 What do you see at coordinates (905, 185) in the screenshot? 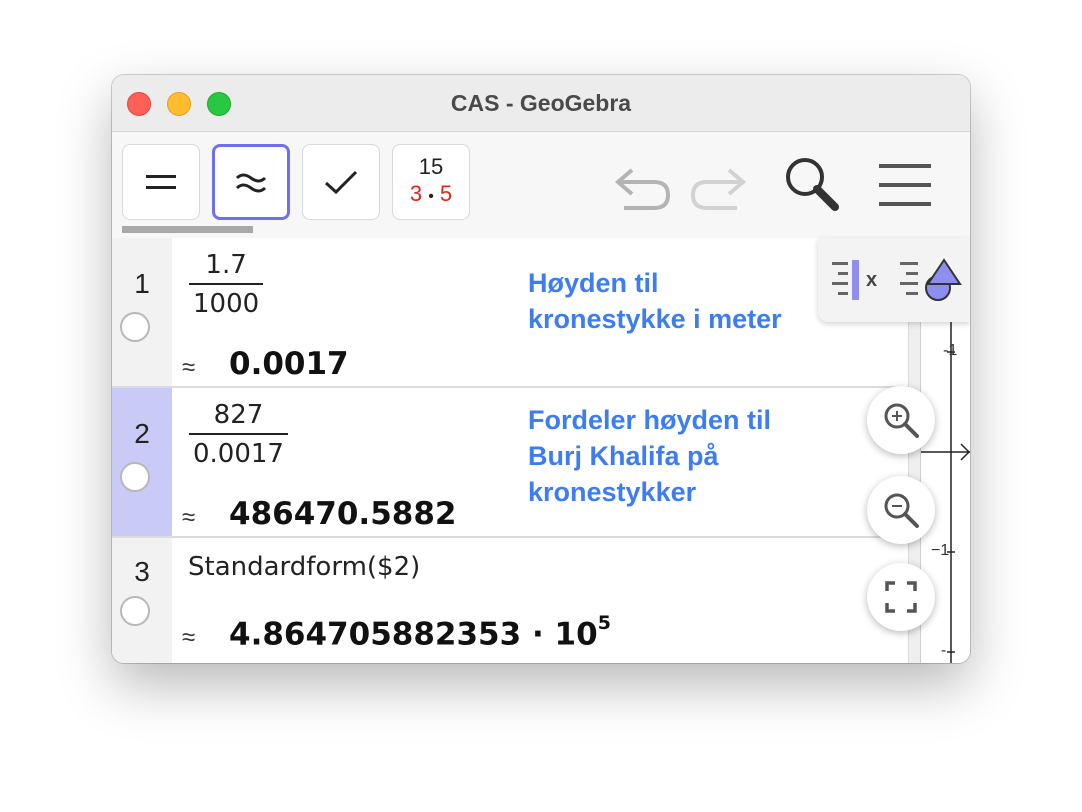
I see `hamburger-menu-icon` at bounding box center [905, 185].